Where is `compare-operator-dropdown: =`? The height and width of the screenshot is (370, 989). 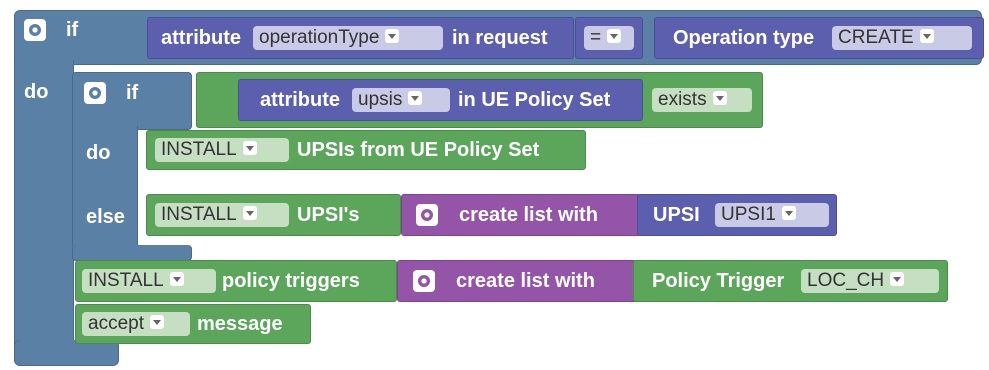 compare-operator-dropdown: = is located at coordinates (609, 38).